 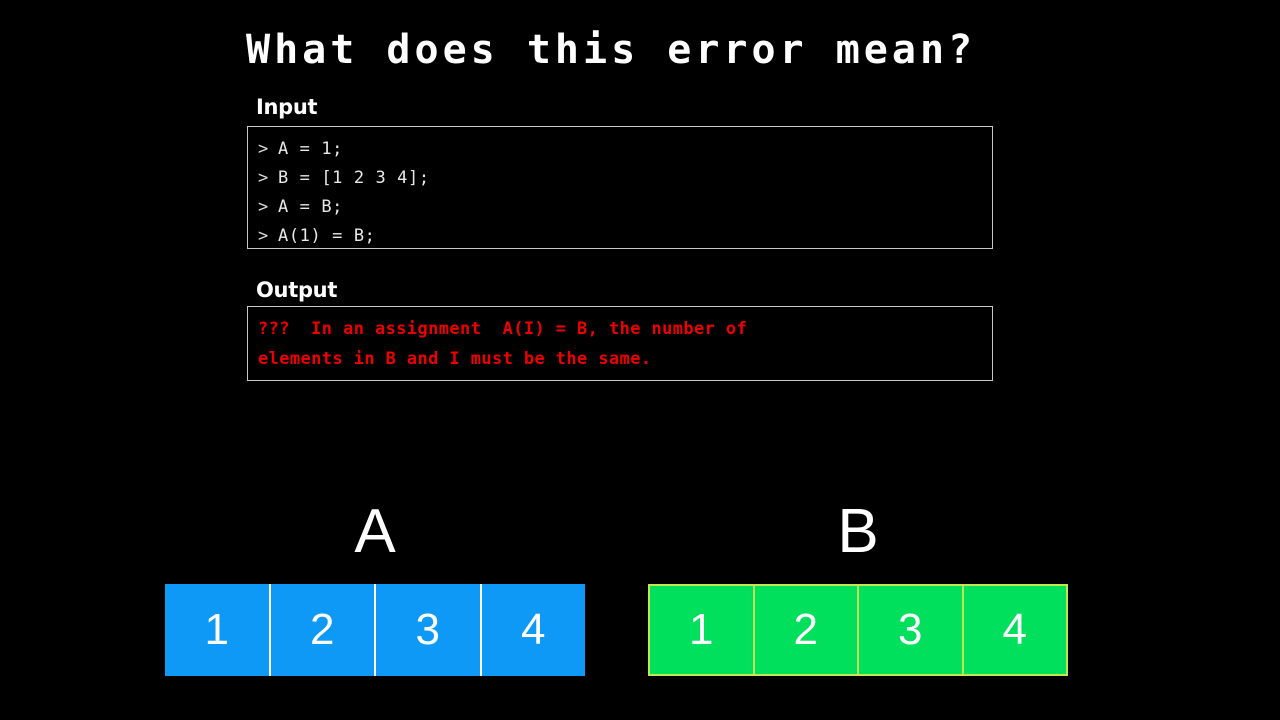 I want to click on code-line-text: A(1) = B;, so click(x=327, y=236).